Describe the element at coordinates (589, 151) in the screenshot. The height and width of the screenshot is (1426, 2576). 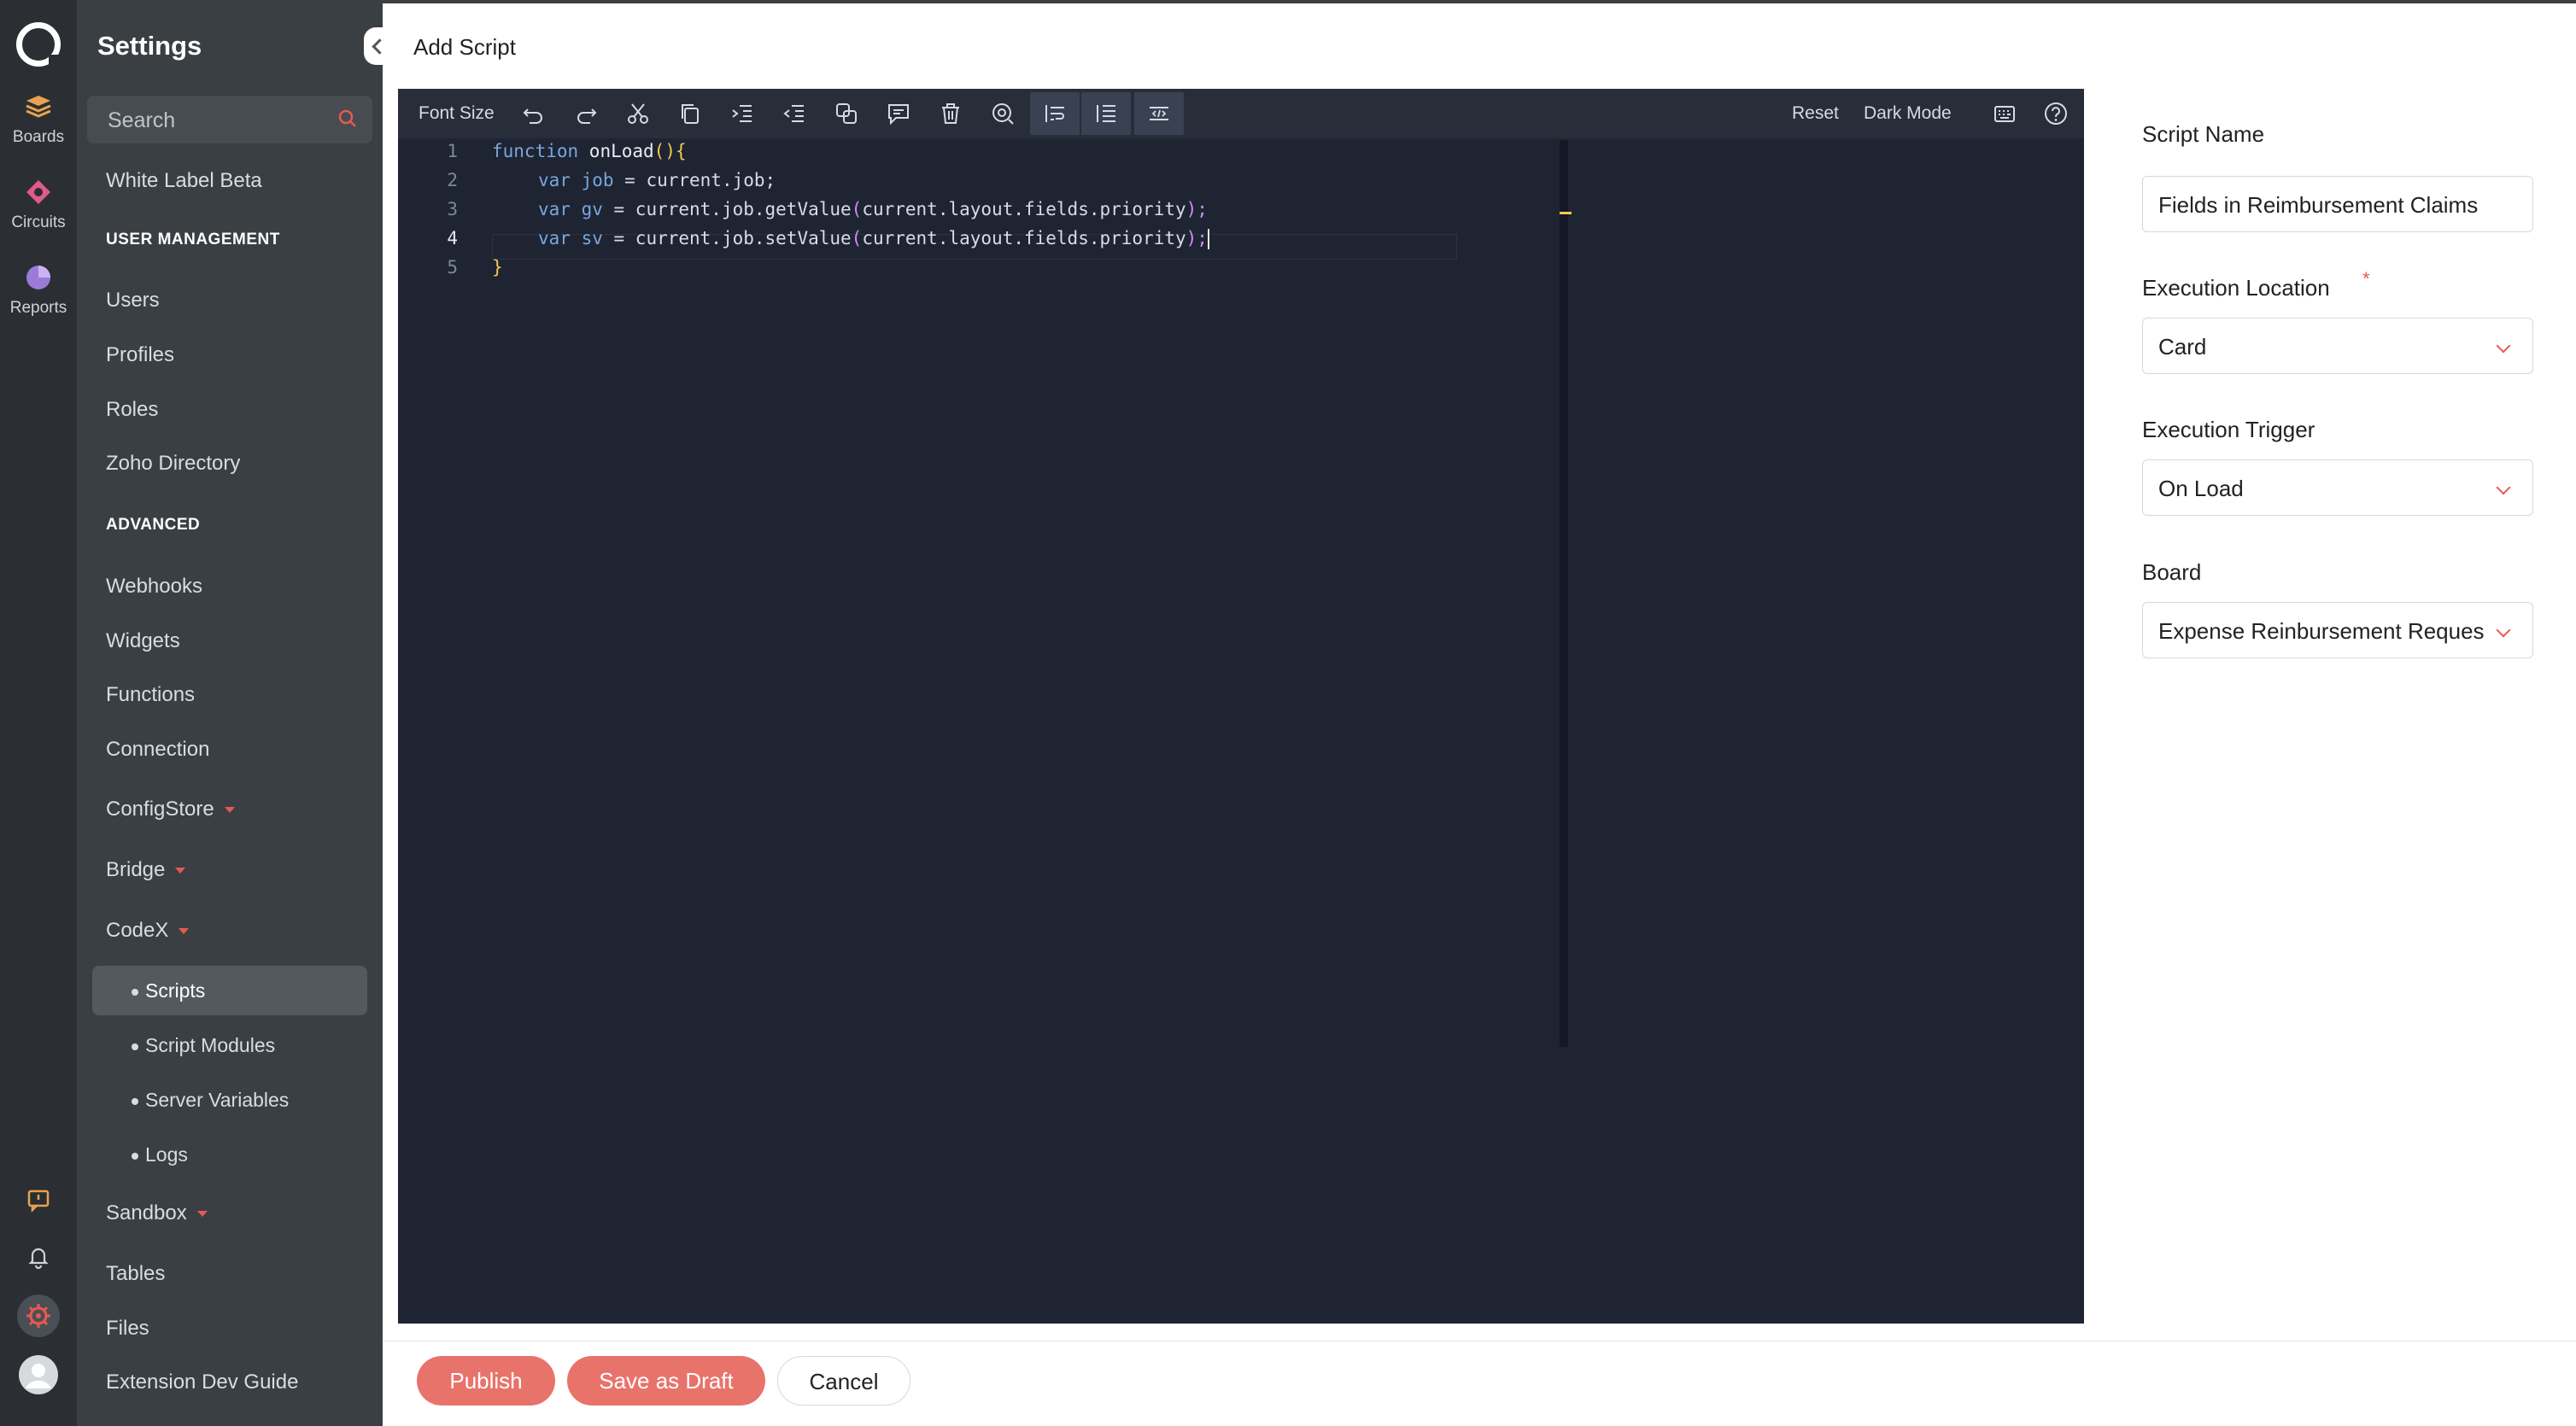
I see `code-line: function onLoad(){` at that location.